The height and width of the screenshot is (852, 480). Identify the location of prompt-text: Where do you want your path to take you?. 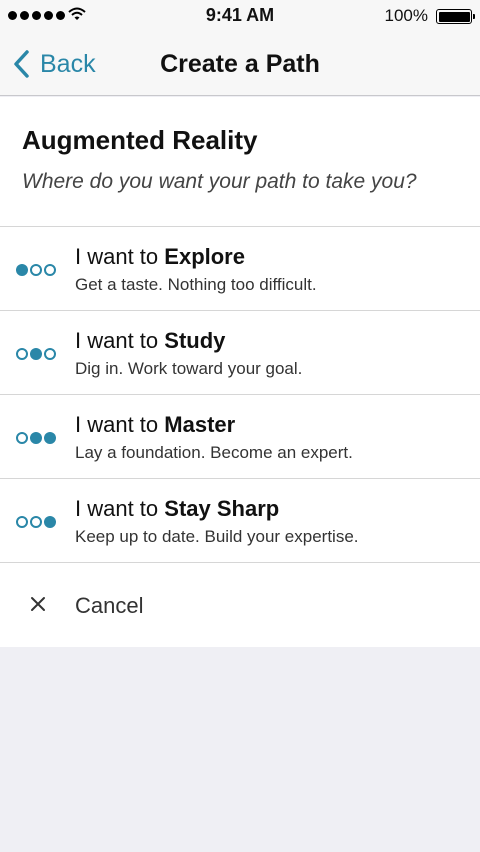
(219, 181).